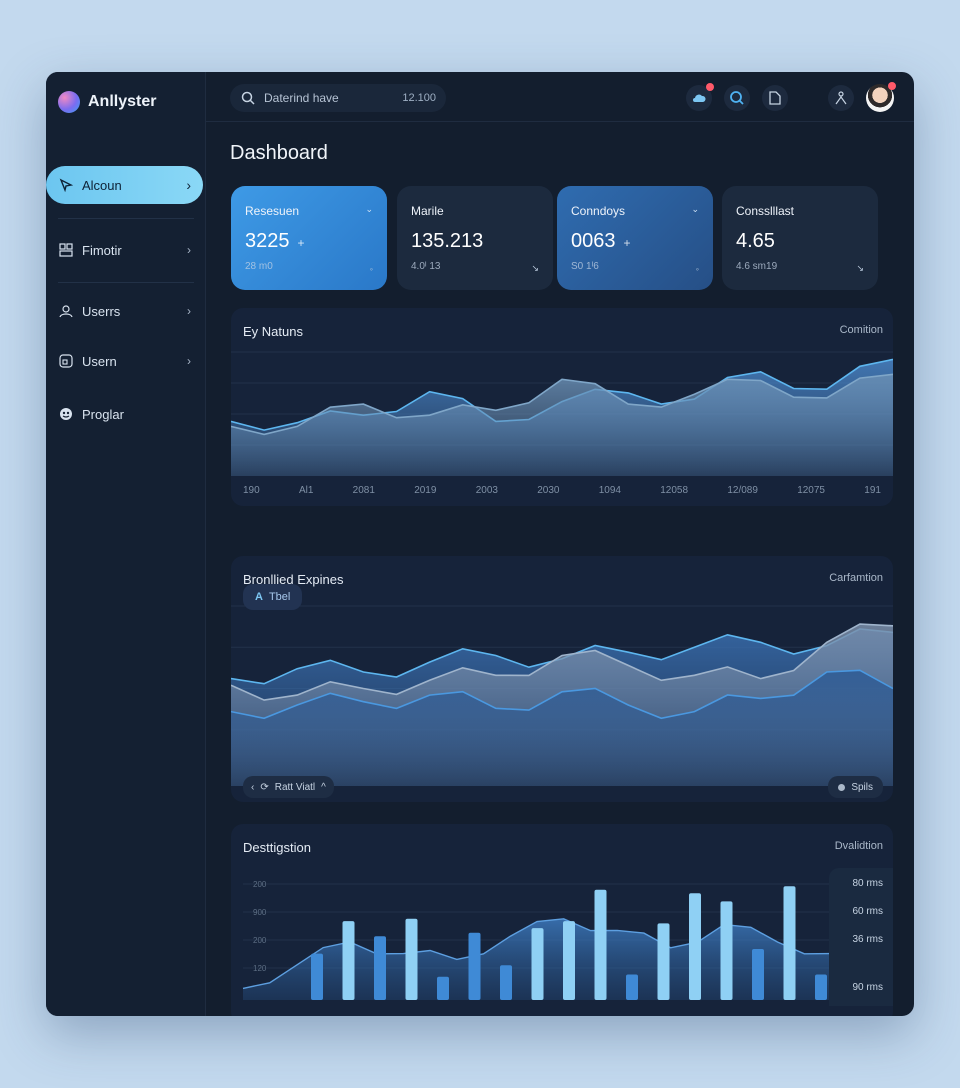 This screenshot has height=1088, width=960. I want to click on avatar-status-dot, so click(892, 86).